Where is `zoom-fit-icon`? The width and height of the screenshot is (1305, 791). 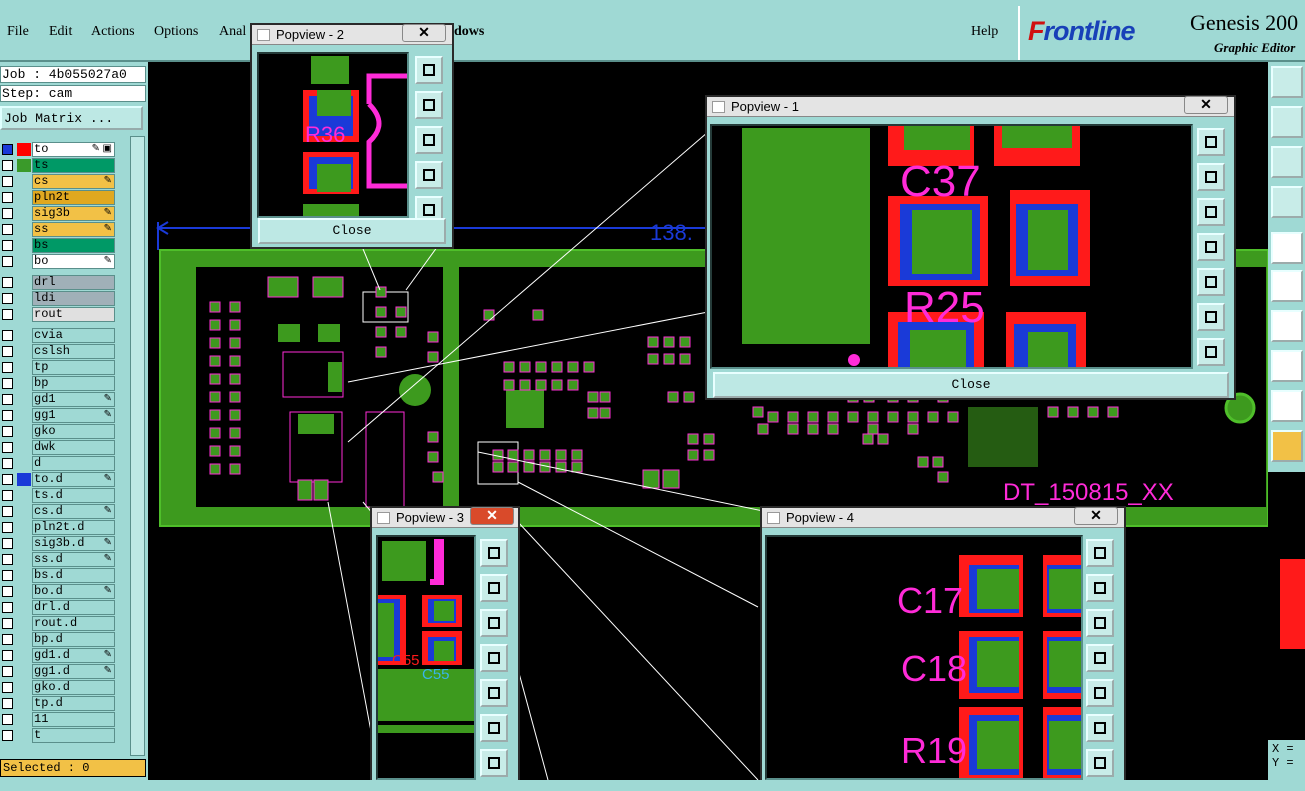
zoom-fit-icon is located at coordinates (1287, 162).